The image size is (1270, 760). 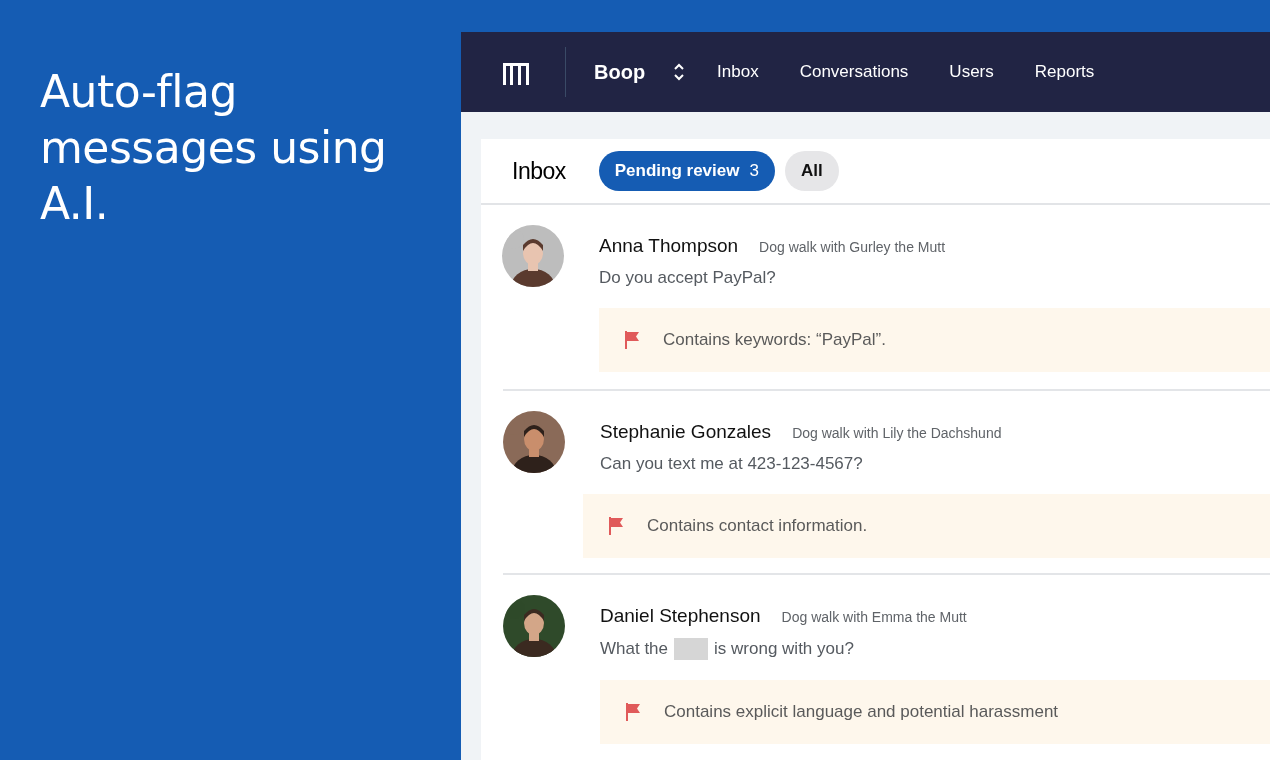 I want to click on headline: Auto-flag messages using A.I., so click(x=214, y=148).